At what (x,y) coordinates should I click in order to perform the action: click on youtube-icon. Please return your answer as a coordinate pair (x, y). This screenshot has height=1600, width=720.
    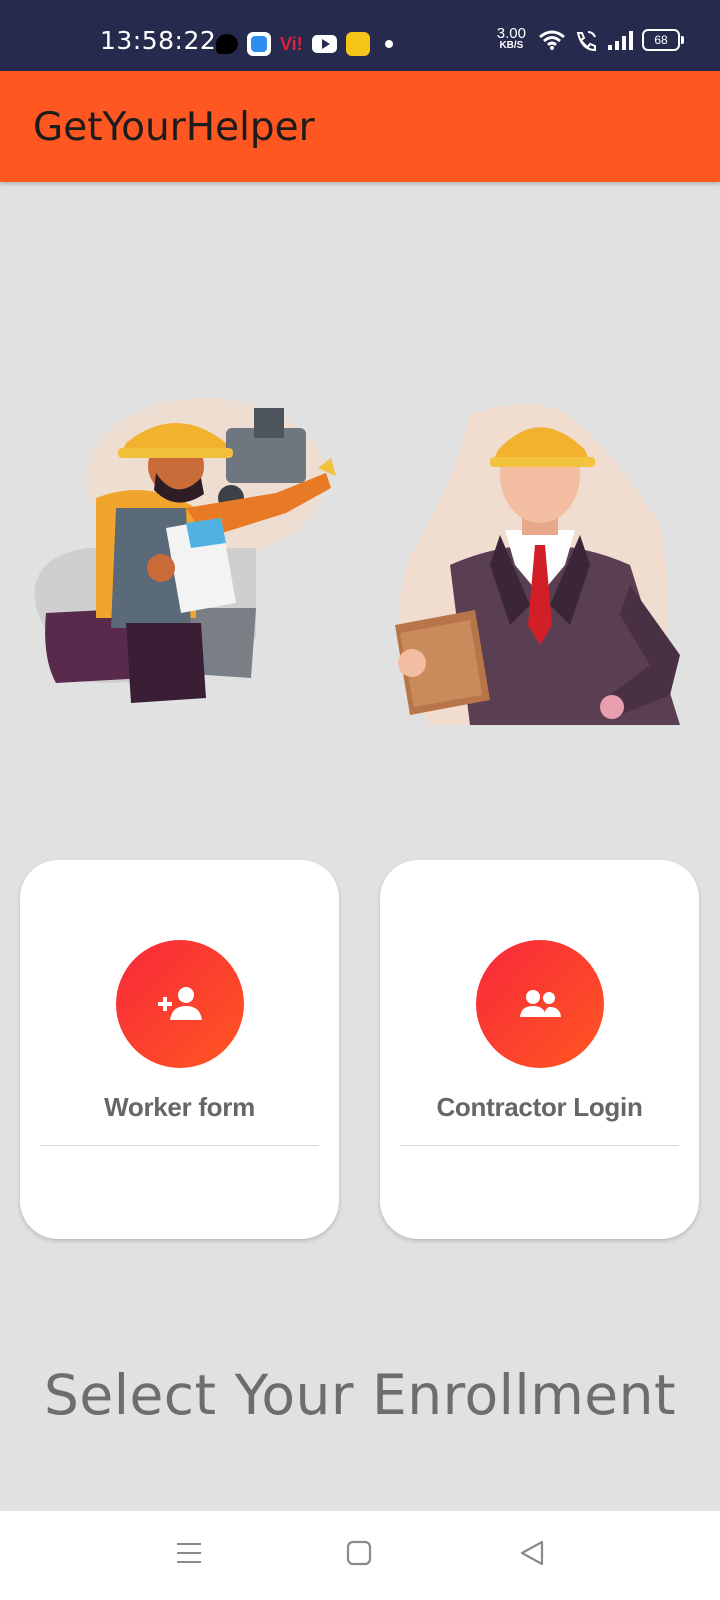
    Looking at the image, I should click on (324, 44).